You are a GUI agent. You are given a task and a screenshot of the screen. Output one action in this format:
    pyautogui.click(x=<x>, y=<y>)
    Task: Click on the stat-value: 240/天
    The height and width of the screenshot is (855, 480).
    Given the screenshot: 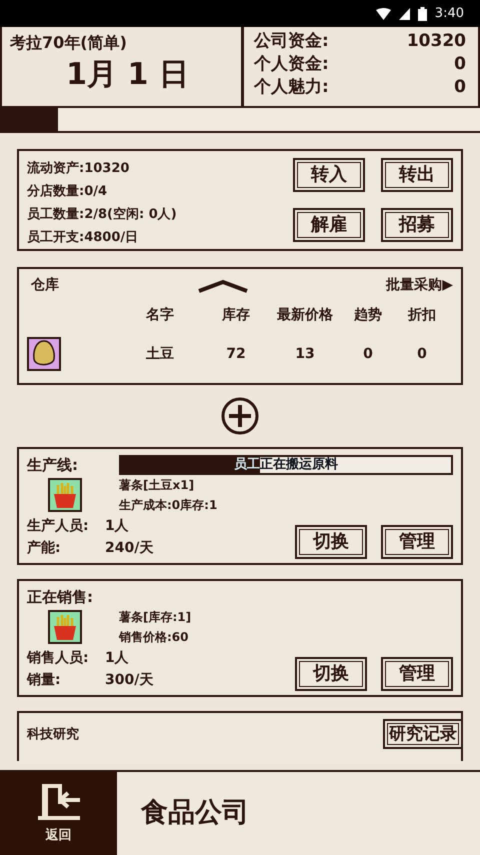 What is the action you would take?
    pyautogui.click(x=129, y=548)
    